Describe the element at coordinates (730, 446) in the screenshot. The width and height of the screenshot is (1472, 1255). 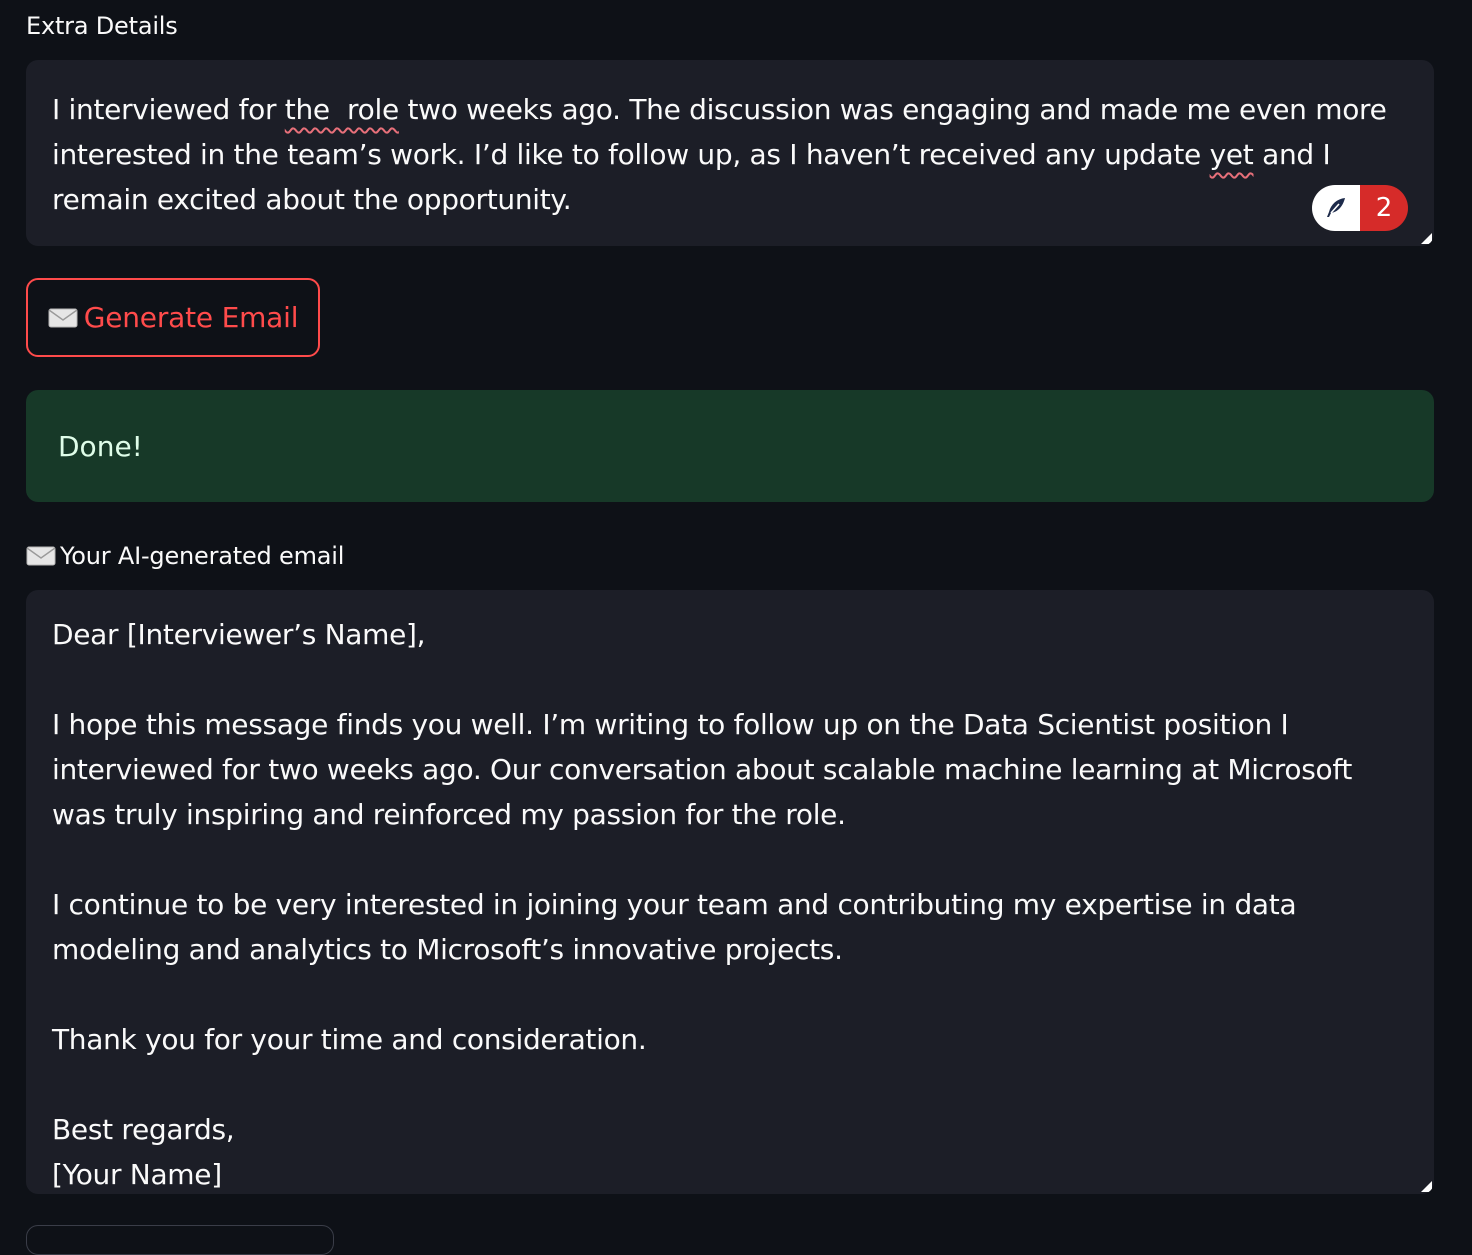
I see `success-alert: Done!` at that location.